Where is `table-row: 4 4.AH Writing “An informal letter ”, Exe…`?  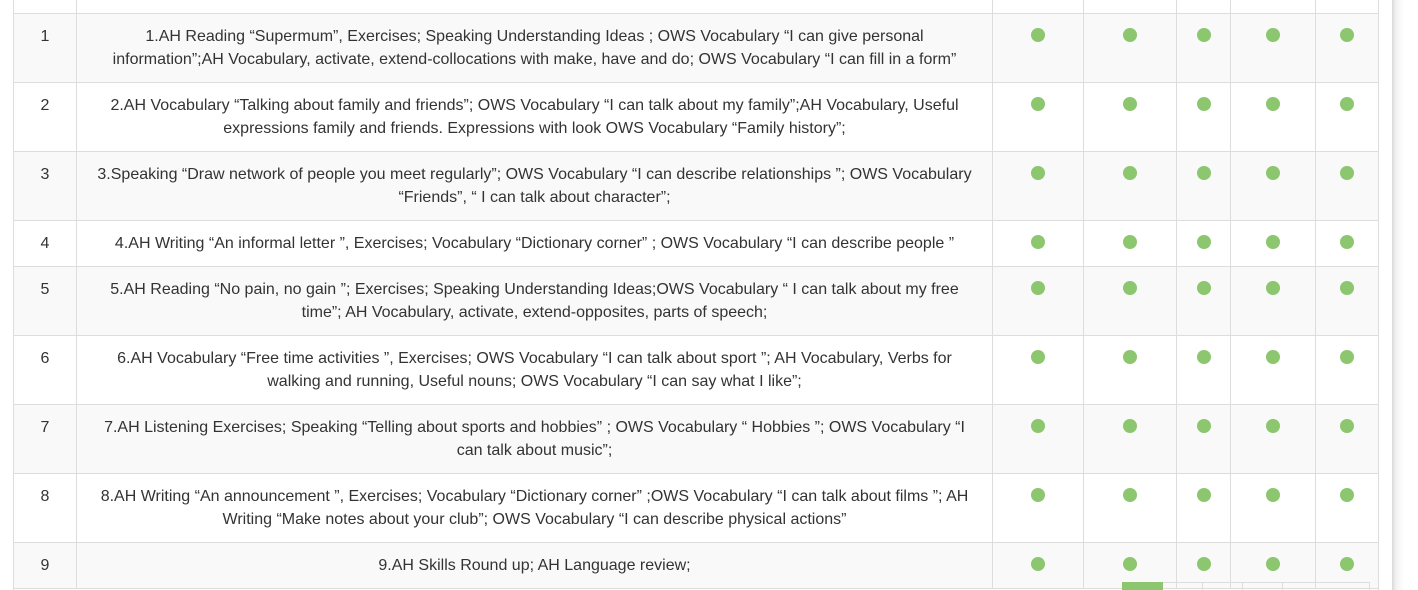 table-row: 4 4.AH Writing “An informal letter ”, Exe… is located at coordinates (696, 243).